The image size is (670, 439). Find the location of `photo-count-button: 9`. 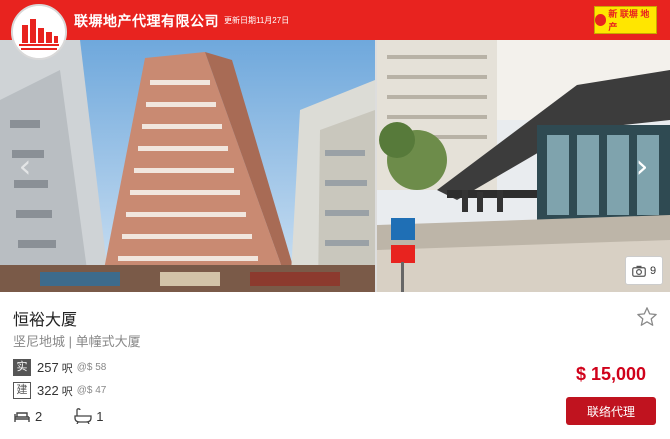

photo-count-button: 9 is located at coordinates (644, 270).